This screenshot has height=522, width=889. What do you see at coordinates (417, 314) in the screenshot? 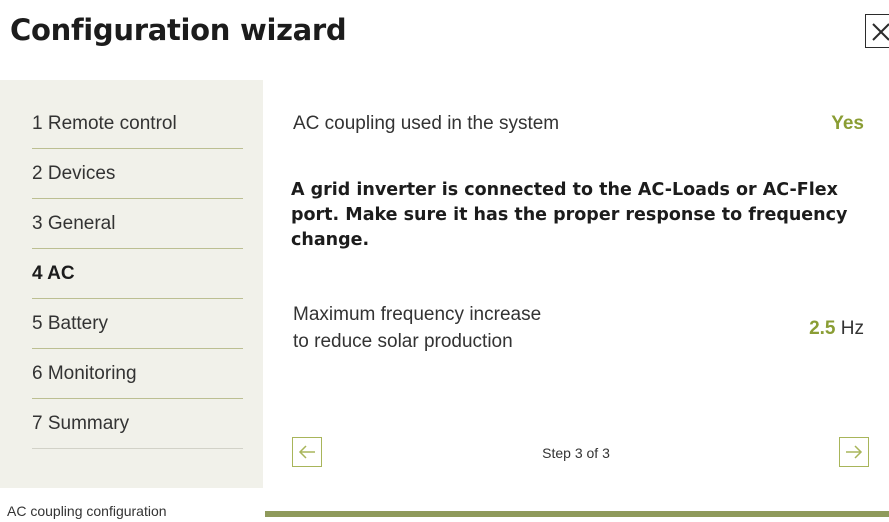
I see `max-frequency-label-line1: Maximum frequency increase` at bounding box center [417, 314].